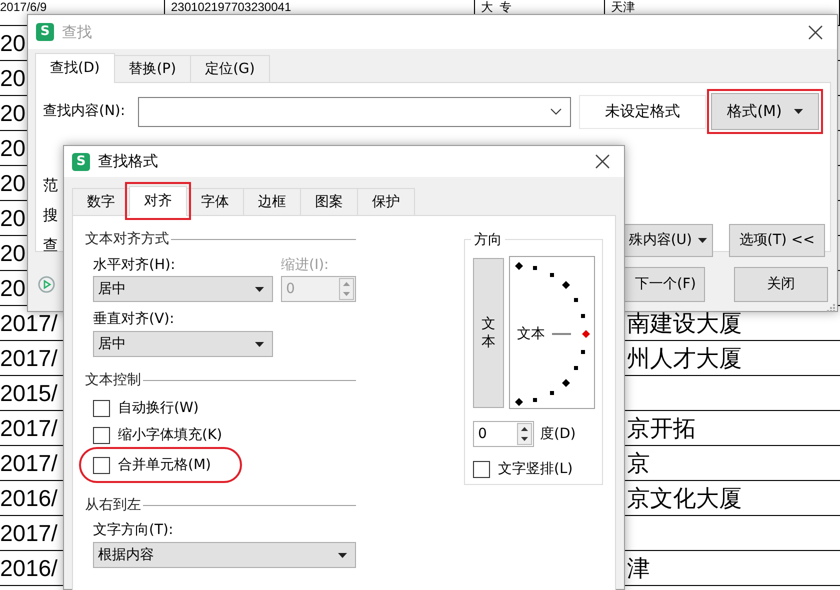  Describe the element at coordinates (765, 111) in the screenshot. I see `format-button: 格式(M)` at that location.